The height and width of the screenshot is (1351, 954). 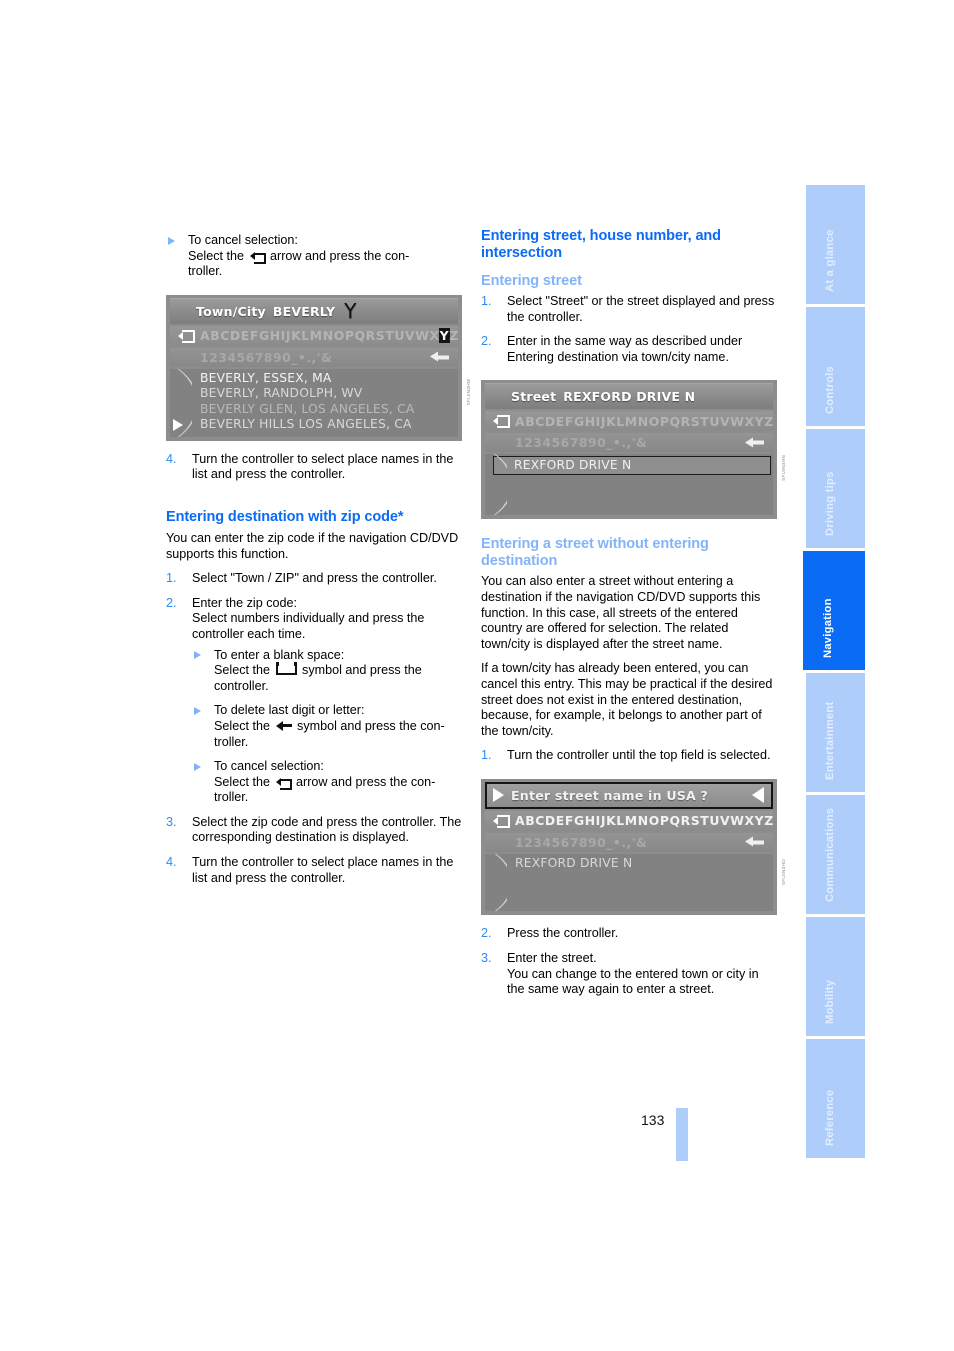 What do you see at coordinates (304, 311) in the screenshot?
I see `towncity-value: BEVERLY` at bounding box center [304, 311].